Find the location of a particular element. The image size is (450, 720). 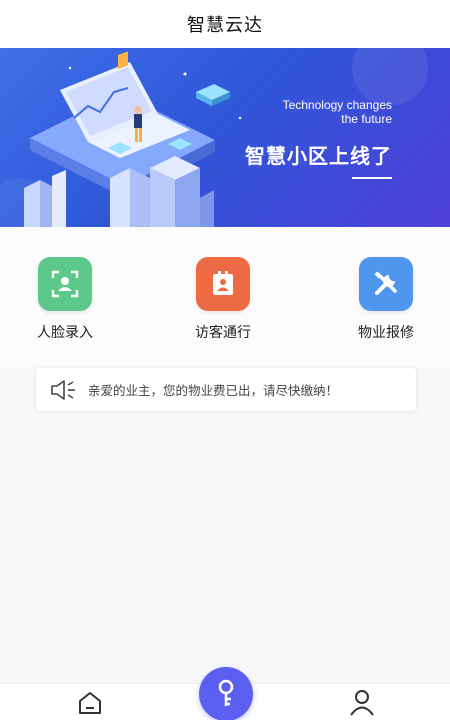

banner-headline: 智慧小区上线了 is located at coordinates (318, 156).